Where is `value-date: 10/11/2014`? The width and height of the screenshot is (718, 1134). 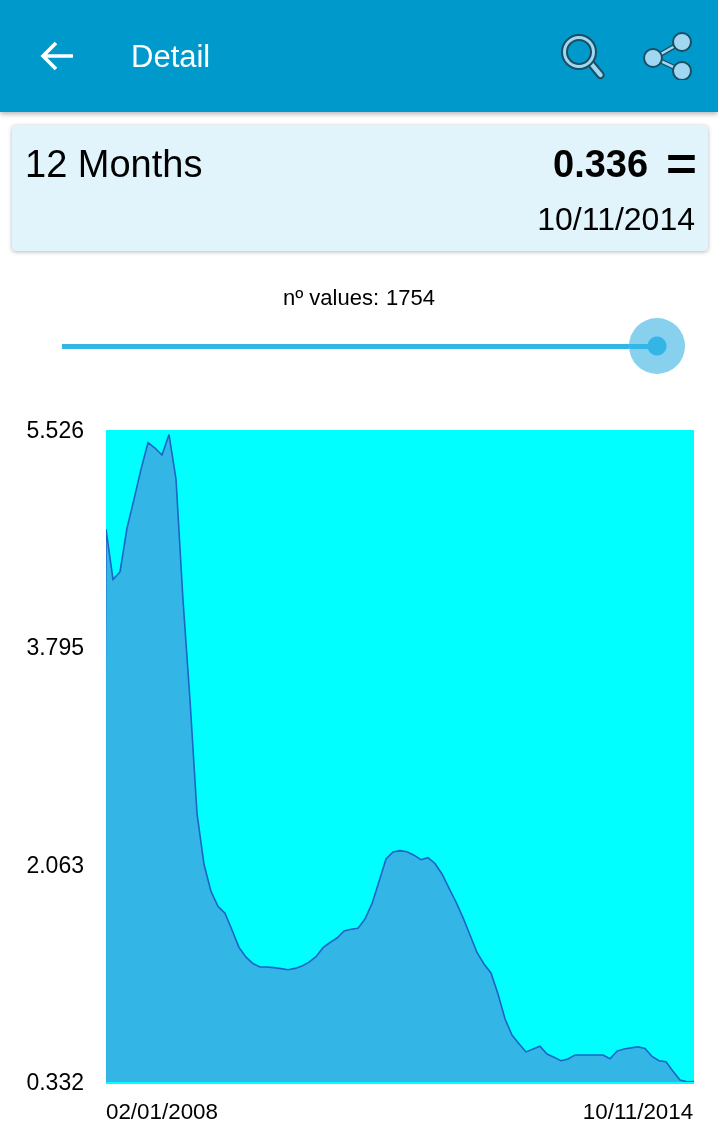 value-date: 10/11/2014 is located at coordinates (616, 219).